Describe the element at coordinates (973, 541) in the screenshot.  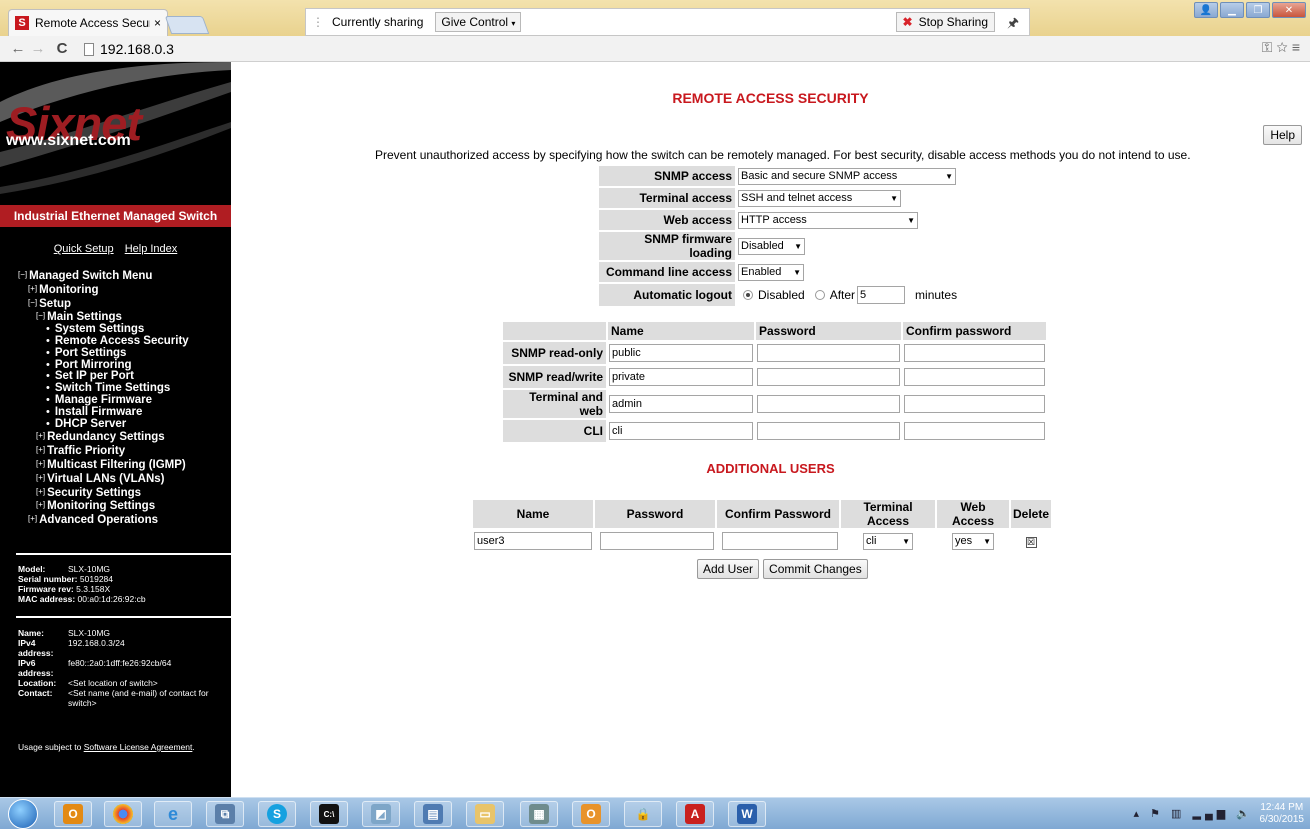
I see `user-web-select: yes ▼` at that location.